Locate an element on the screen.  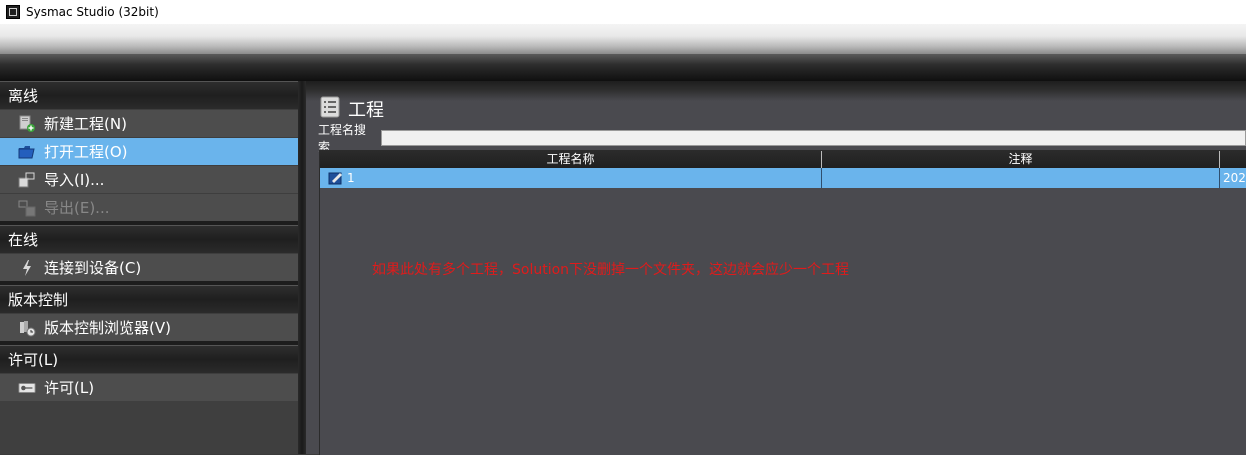
version-control-icon is located at coordinates (27, 328).